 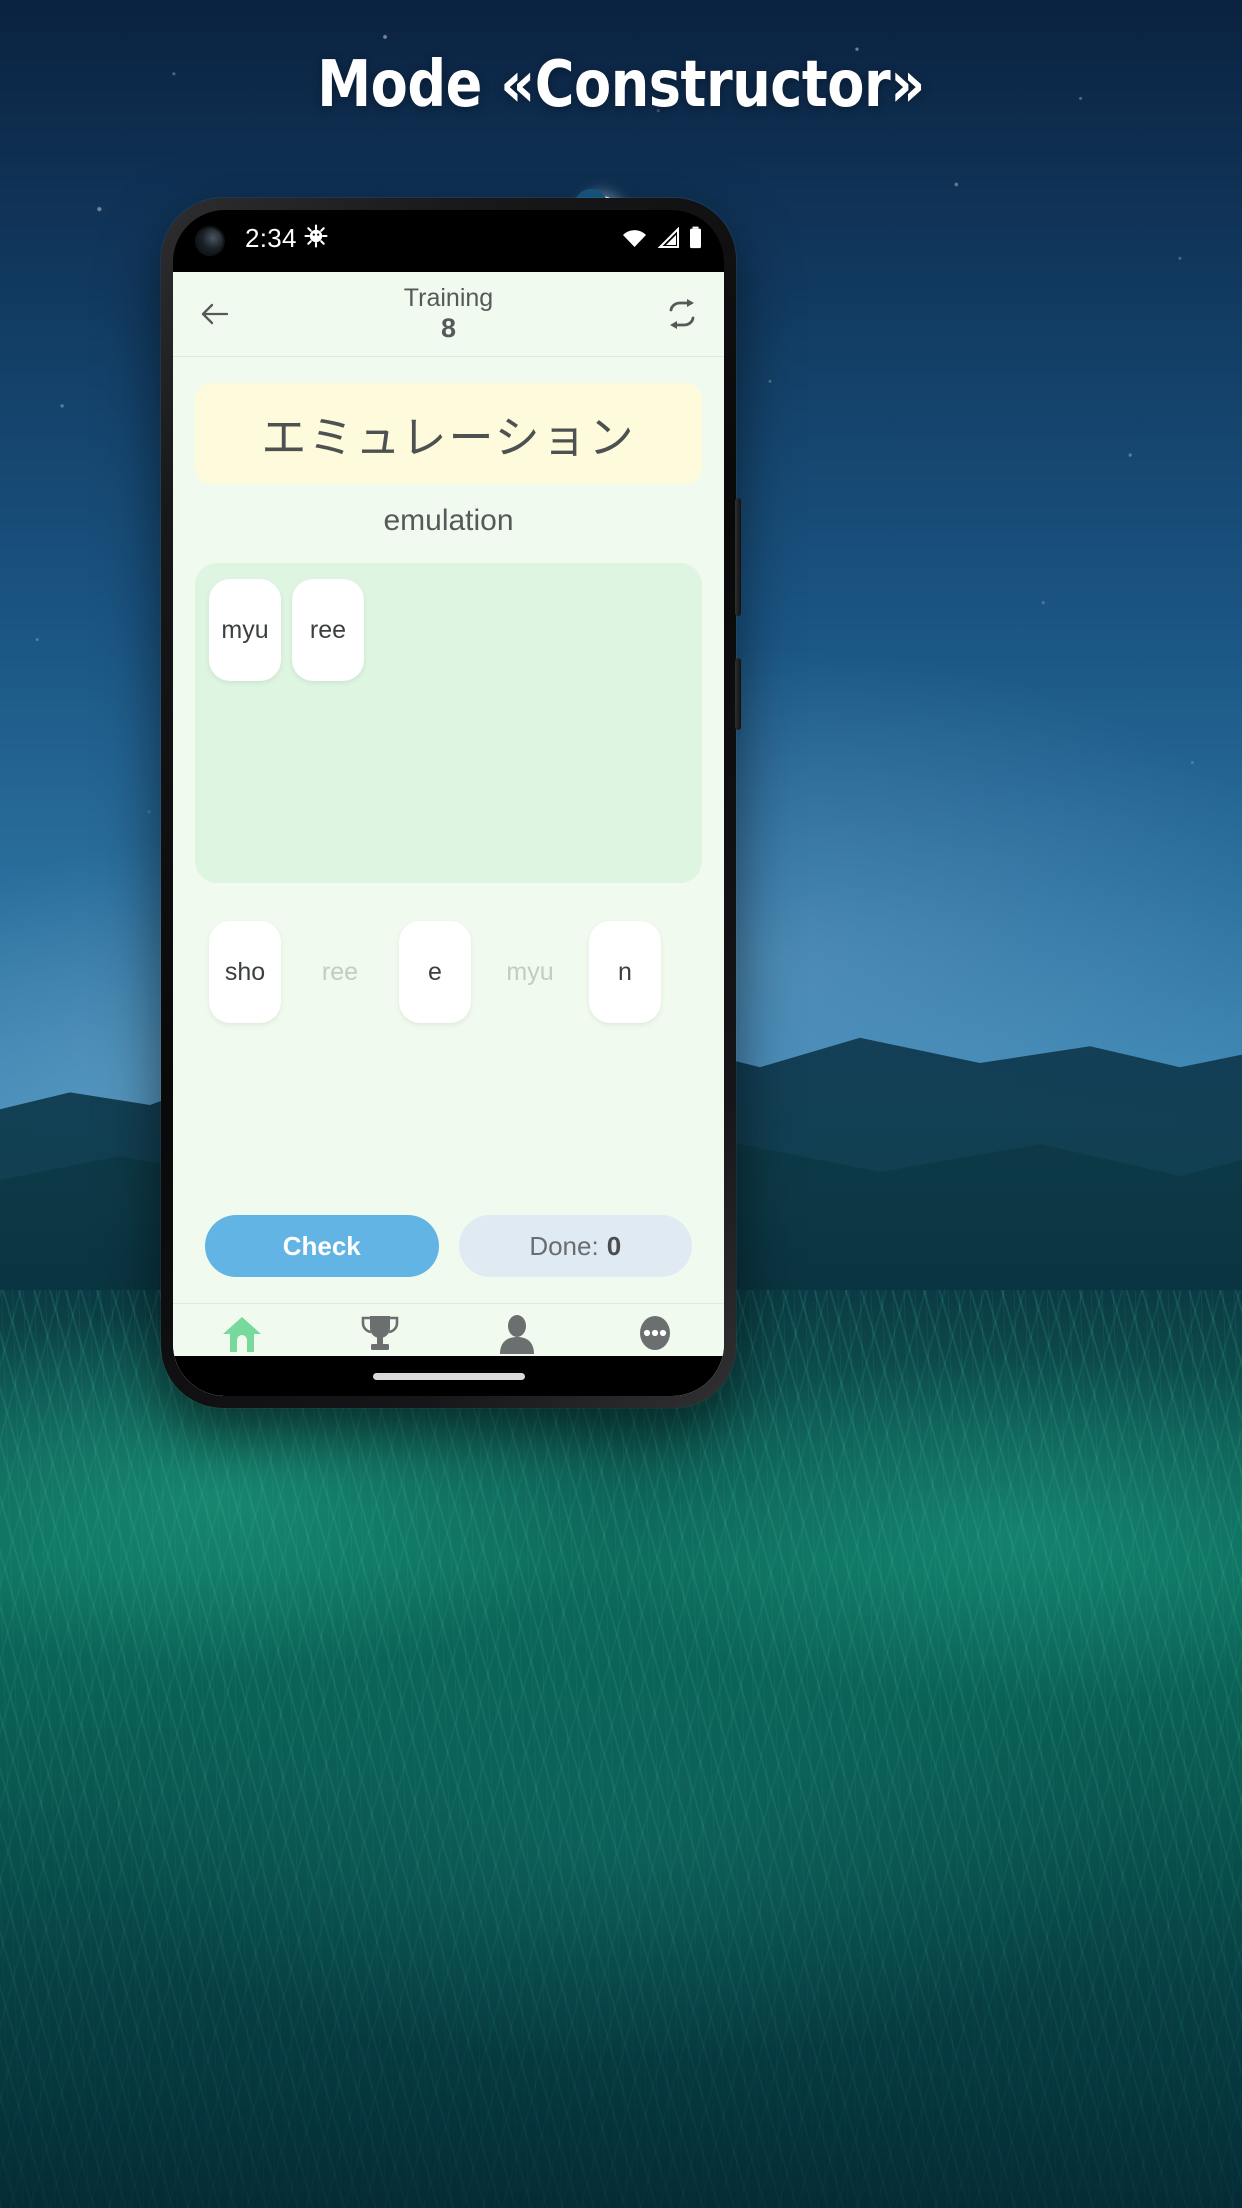 I want to click on prompt-word-japanese: エミュレーション, so click(x=448, y=437).